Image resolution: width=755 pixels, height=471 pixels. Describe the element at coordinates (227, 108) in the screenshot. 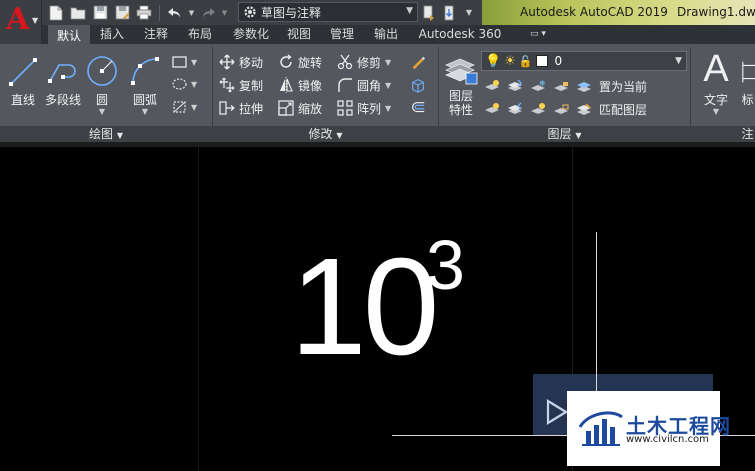

I see `stretch-icon` at that location.